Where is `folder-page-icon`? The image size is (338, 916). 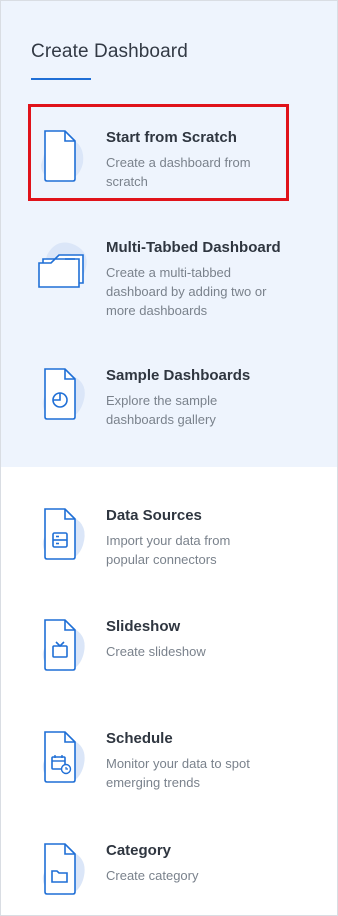 folder-page-icon is located at coordinates (63, 869).